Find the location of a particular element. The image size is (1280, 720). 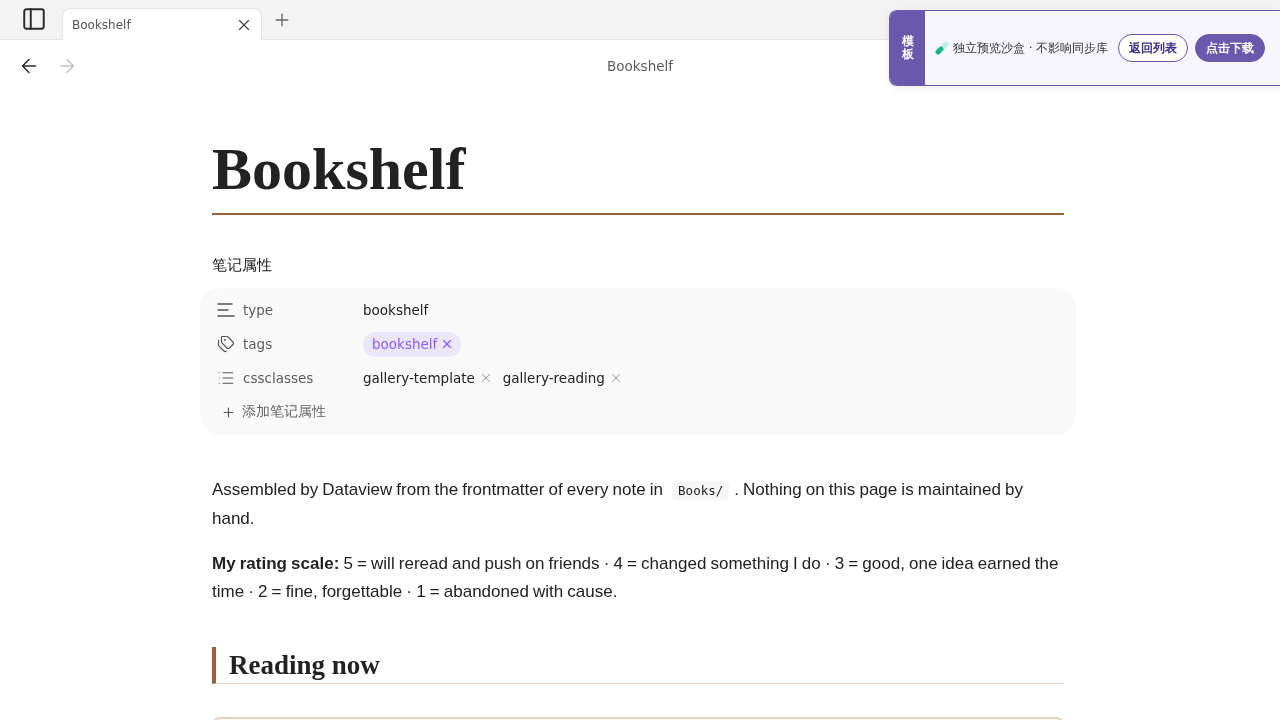

banner-label: 模板 is located at coordinates (907, 48).